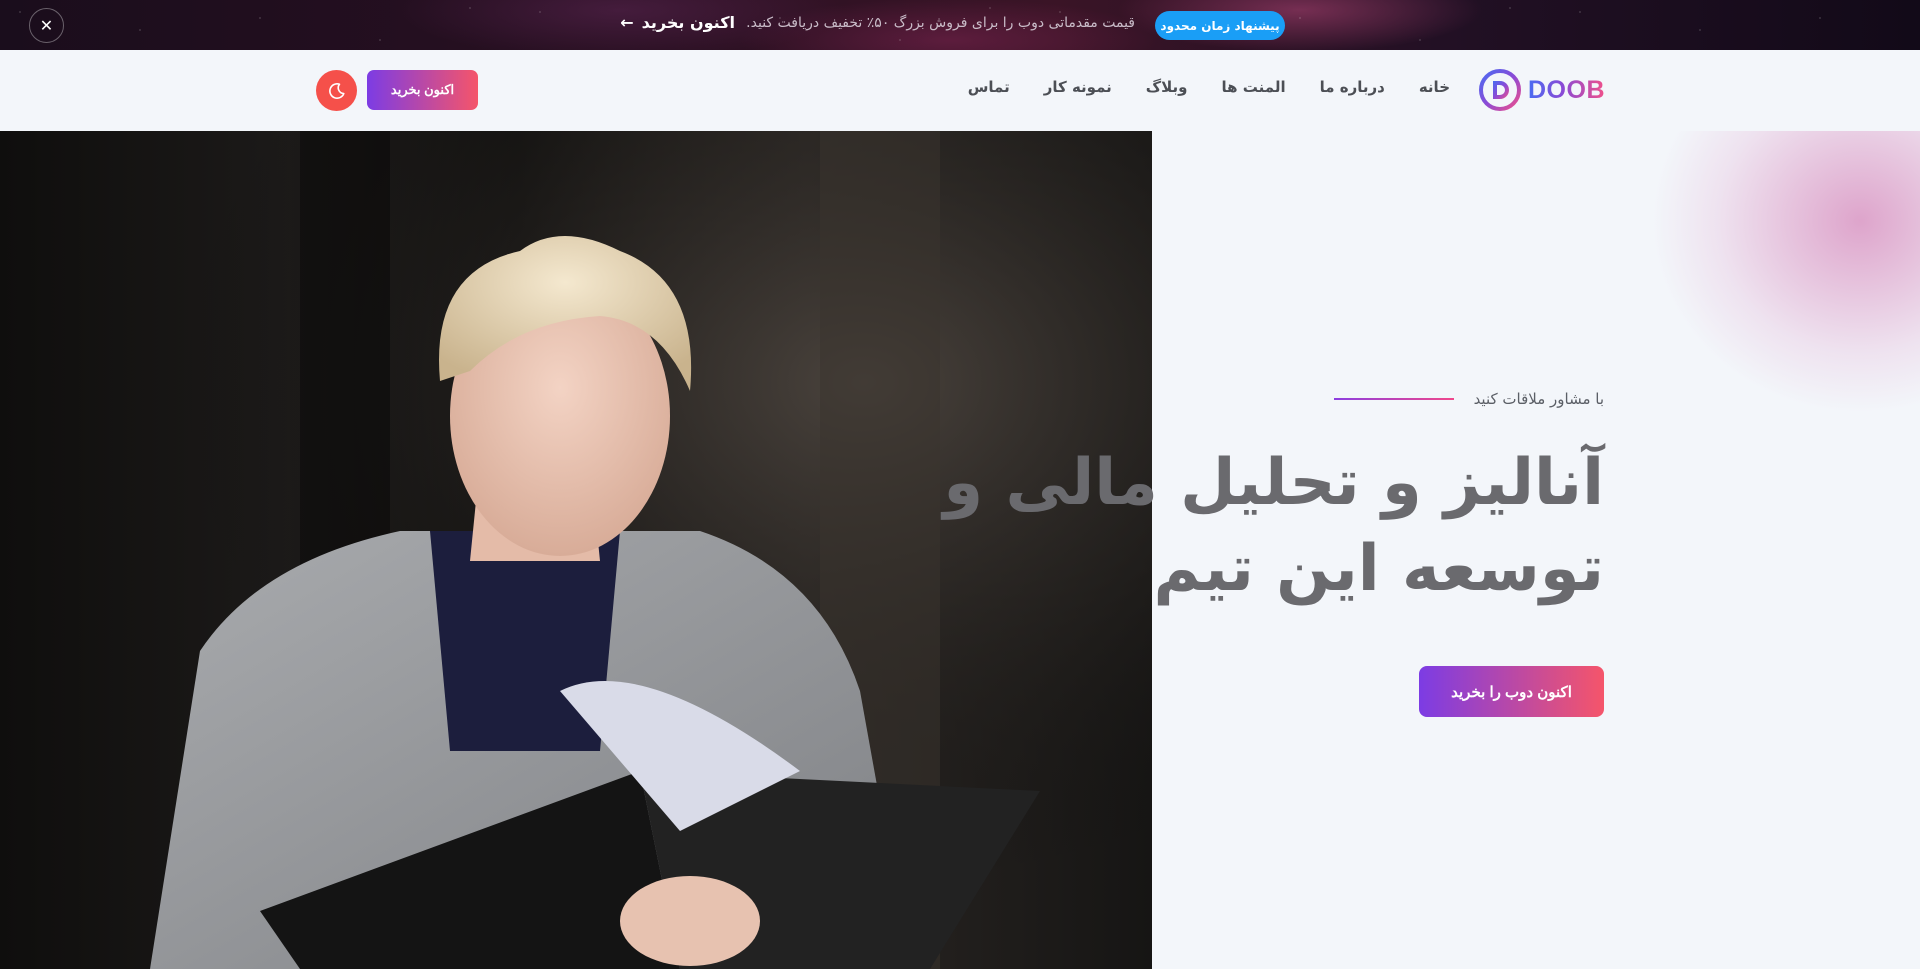  I want to click on moon-icon, so click(336, 90).